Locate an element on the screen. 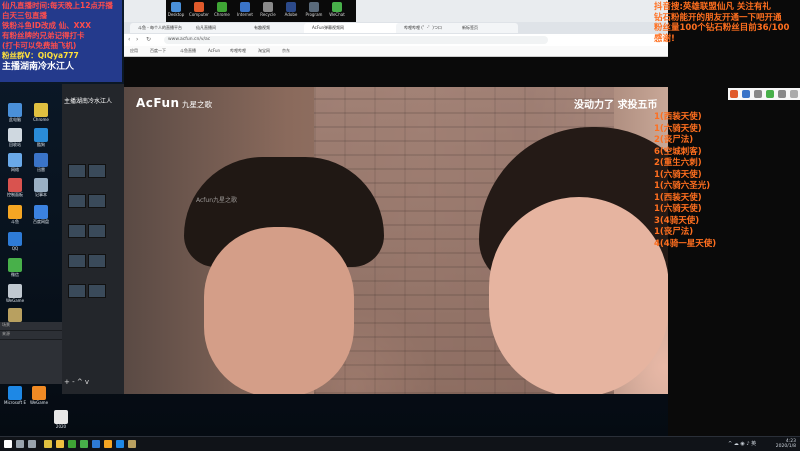  desktop-icon-wechat: 微信 is located at coordinates (15, 267).